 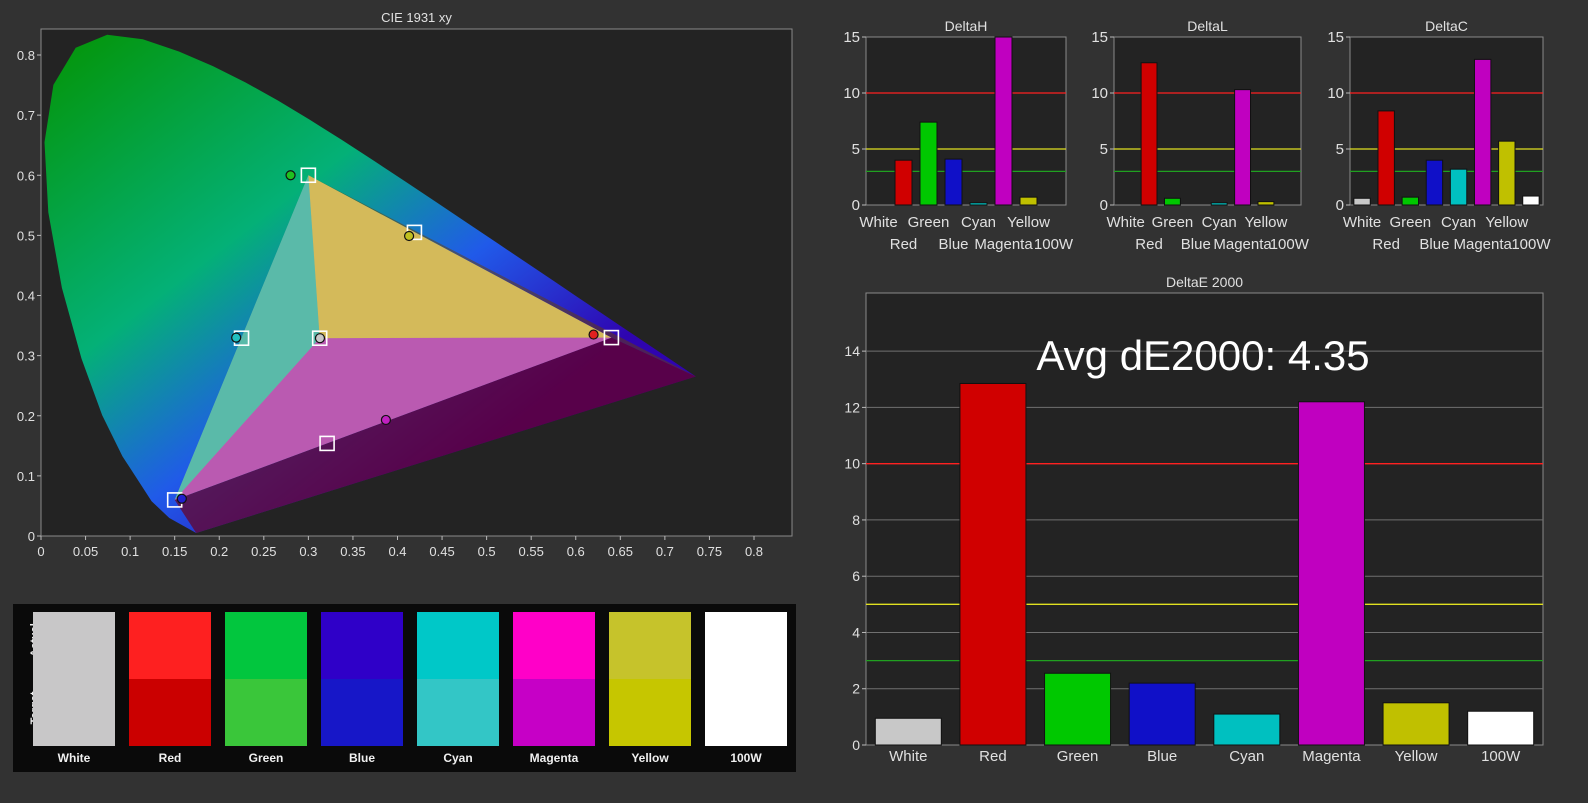 I want to click on cie-x-tick-label: 0.15, so click(x=174, y=551).